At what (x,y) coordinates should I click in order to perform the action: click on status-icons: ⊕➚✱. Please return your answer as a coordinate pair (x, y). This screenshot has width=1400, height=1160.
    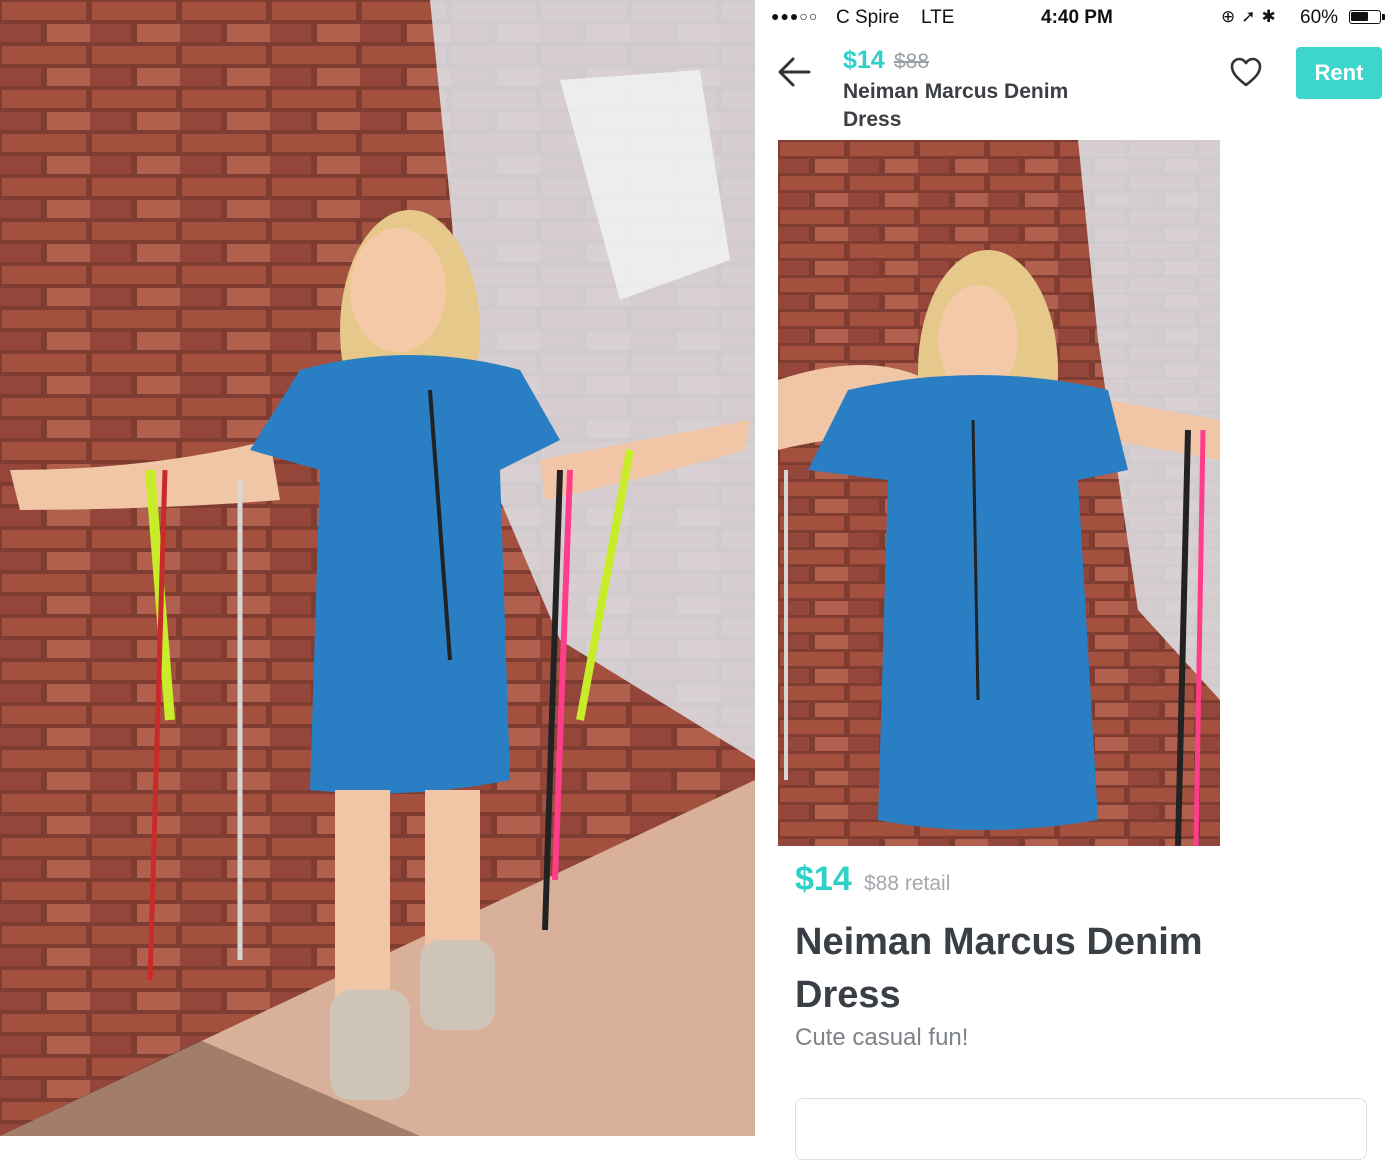
    Looking at the image, I should click on (1251, 17).